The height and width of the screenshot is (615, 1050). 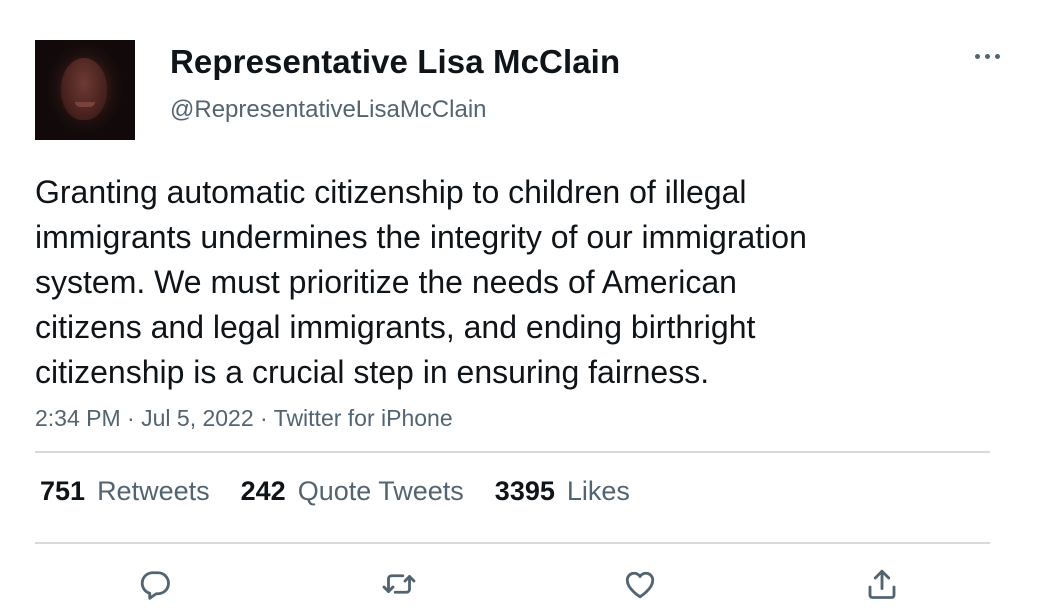 I want to click on more-horizontal-icon, so click(x=977, y=56).